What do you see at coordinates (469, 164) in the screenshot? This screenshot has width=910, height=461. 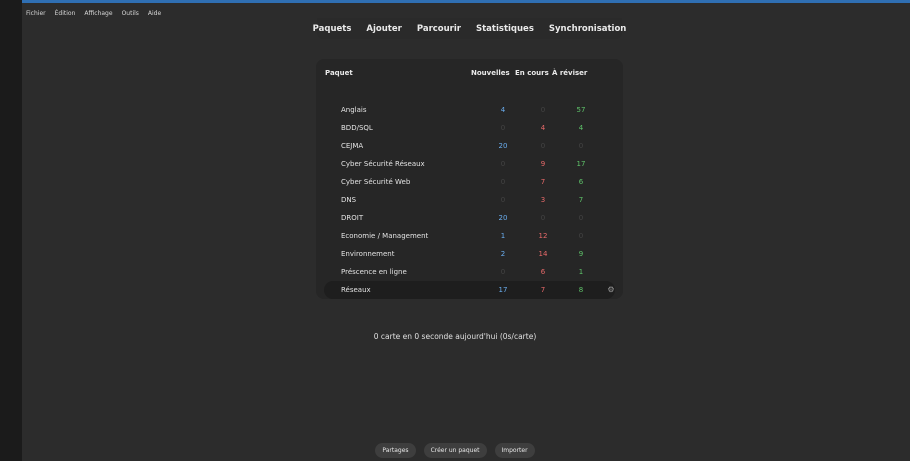 I see `deck-row: Cyber Sécurité Réseaux 0 9 17` at bounding box center [469, 164].